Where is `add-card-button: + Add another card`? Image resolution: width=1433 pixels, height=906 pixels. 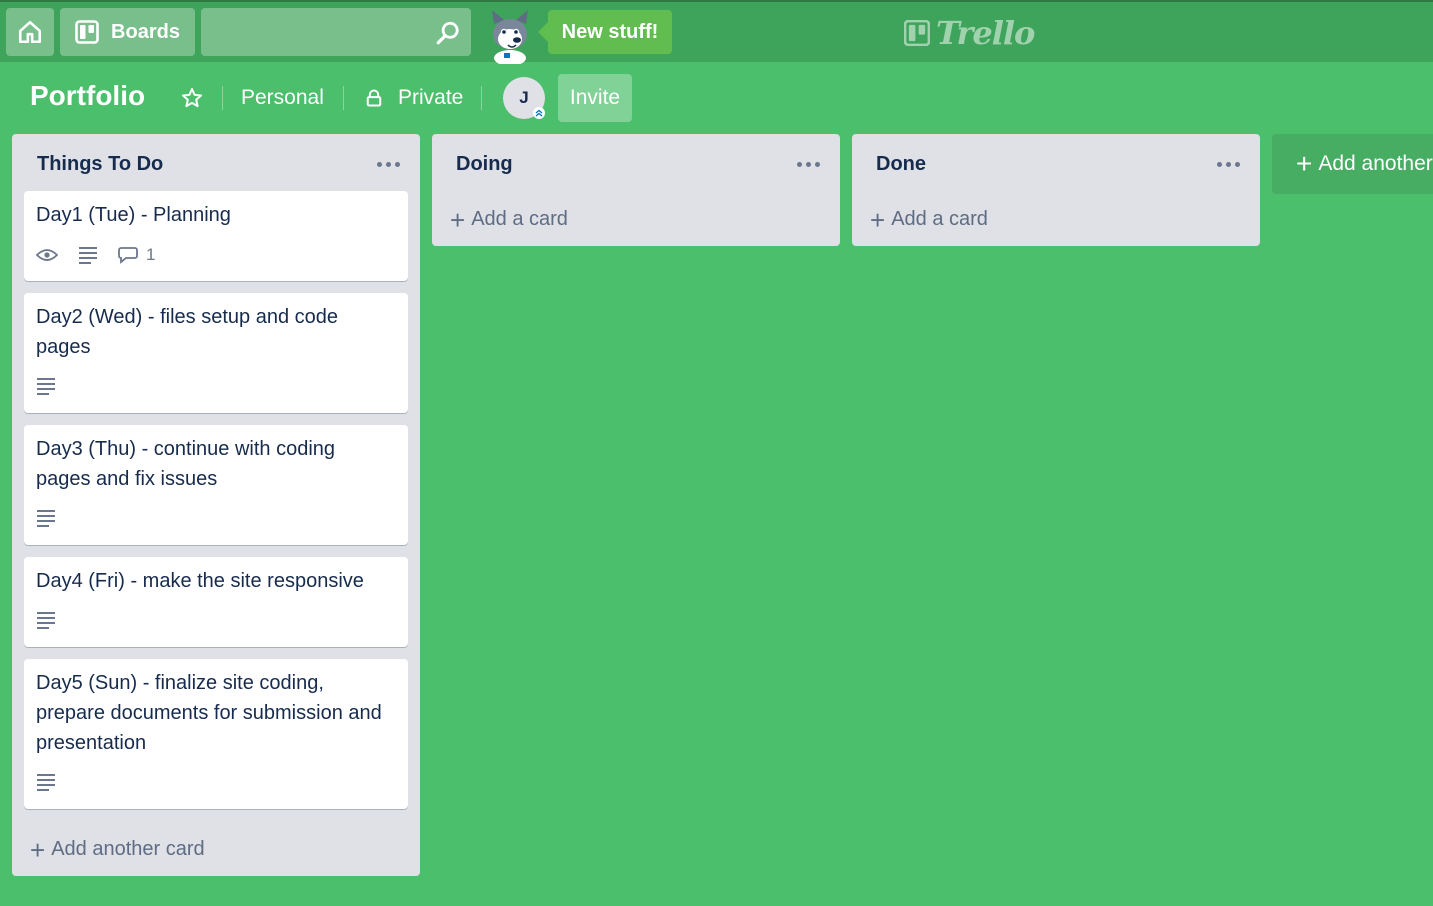 add-card-button: + Add another card is located at coordinates (117, 849).